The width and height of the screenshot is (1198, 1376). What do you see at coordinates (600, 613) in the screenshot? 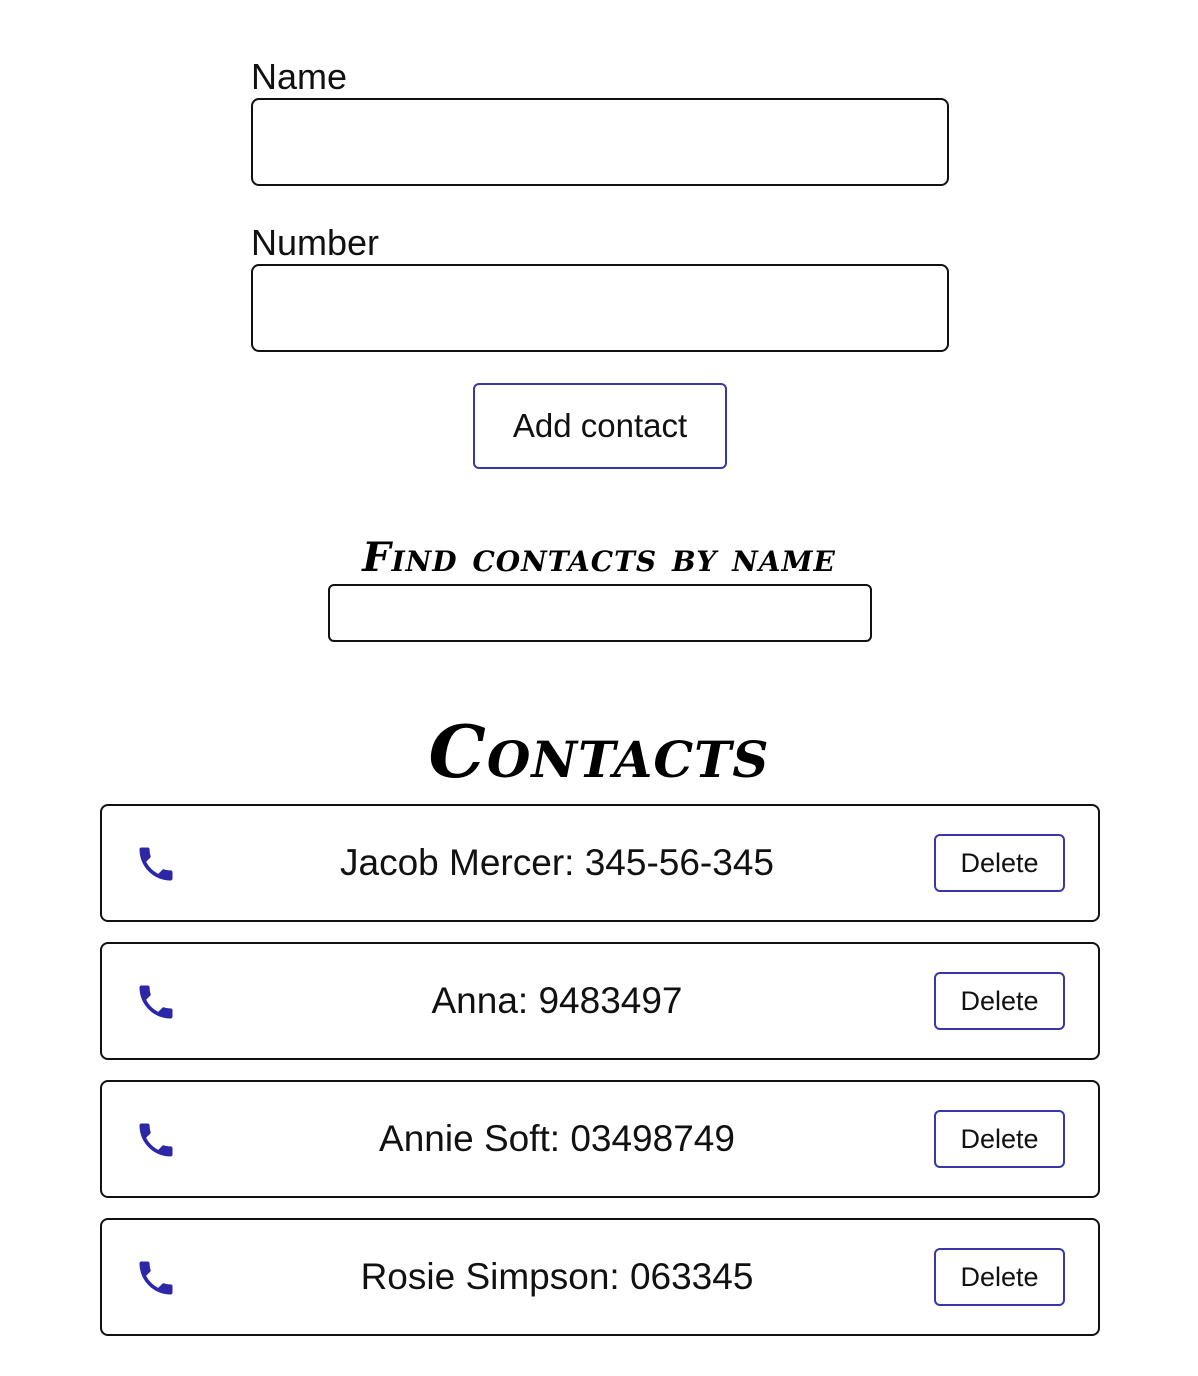
I see `filter-input` at bounding box center [600, 613].